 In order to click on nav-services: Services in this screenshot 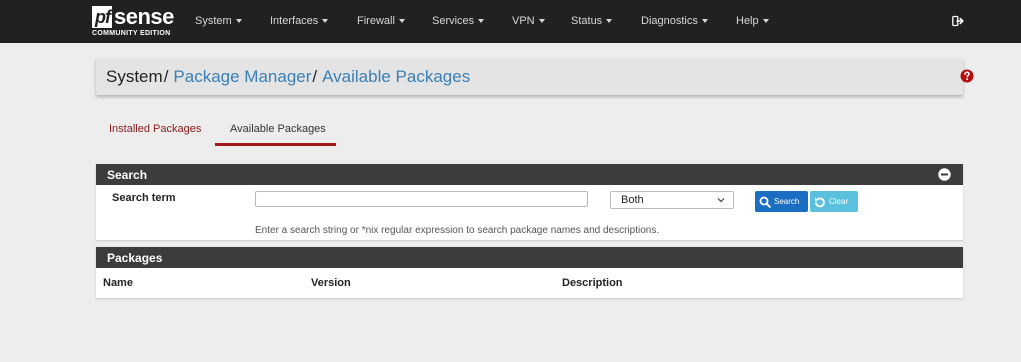, I will do `click(458, 21)`.